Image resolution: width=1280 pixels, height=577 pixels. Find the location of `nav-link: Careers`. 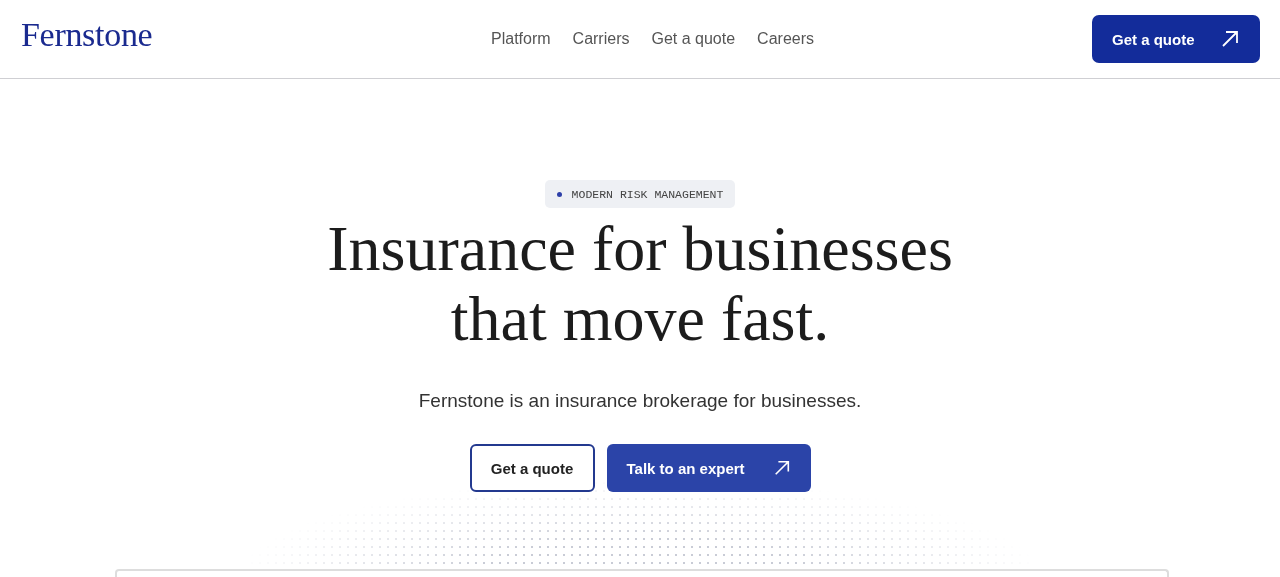

nav-link: Careers is located at coordinates (785, 39).